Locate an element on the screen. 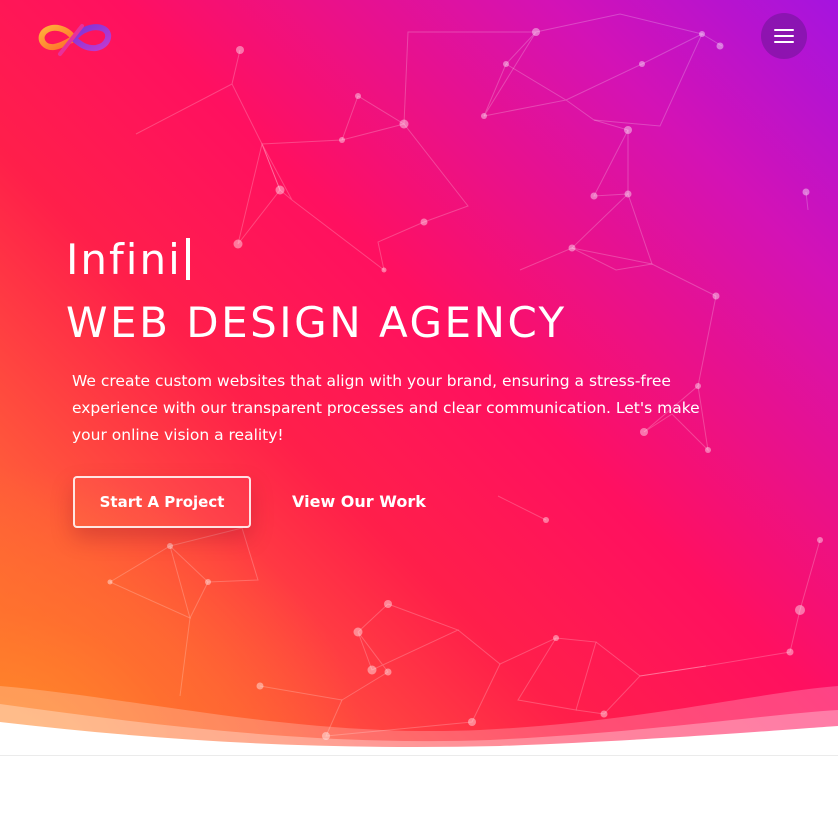  hero-tagline: WEB DESIGN AGENCY is located at coordinates (316, 322).